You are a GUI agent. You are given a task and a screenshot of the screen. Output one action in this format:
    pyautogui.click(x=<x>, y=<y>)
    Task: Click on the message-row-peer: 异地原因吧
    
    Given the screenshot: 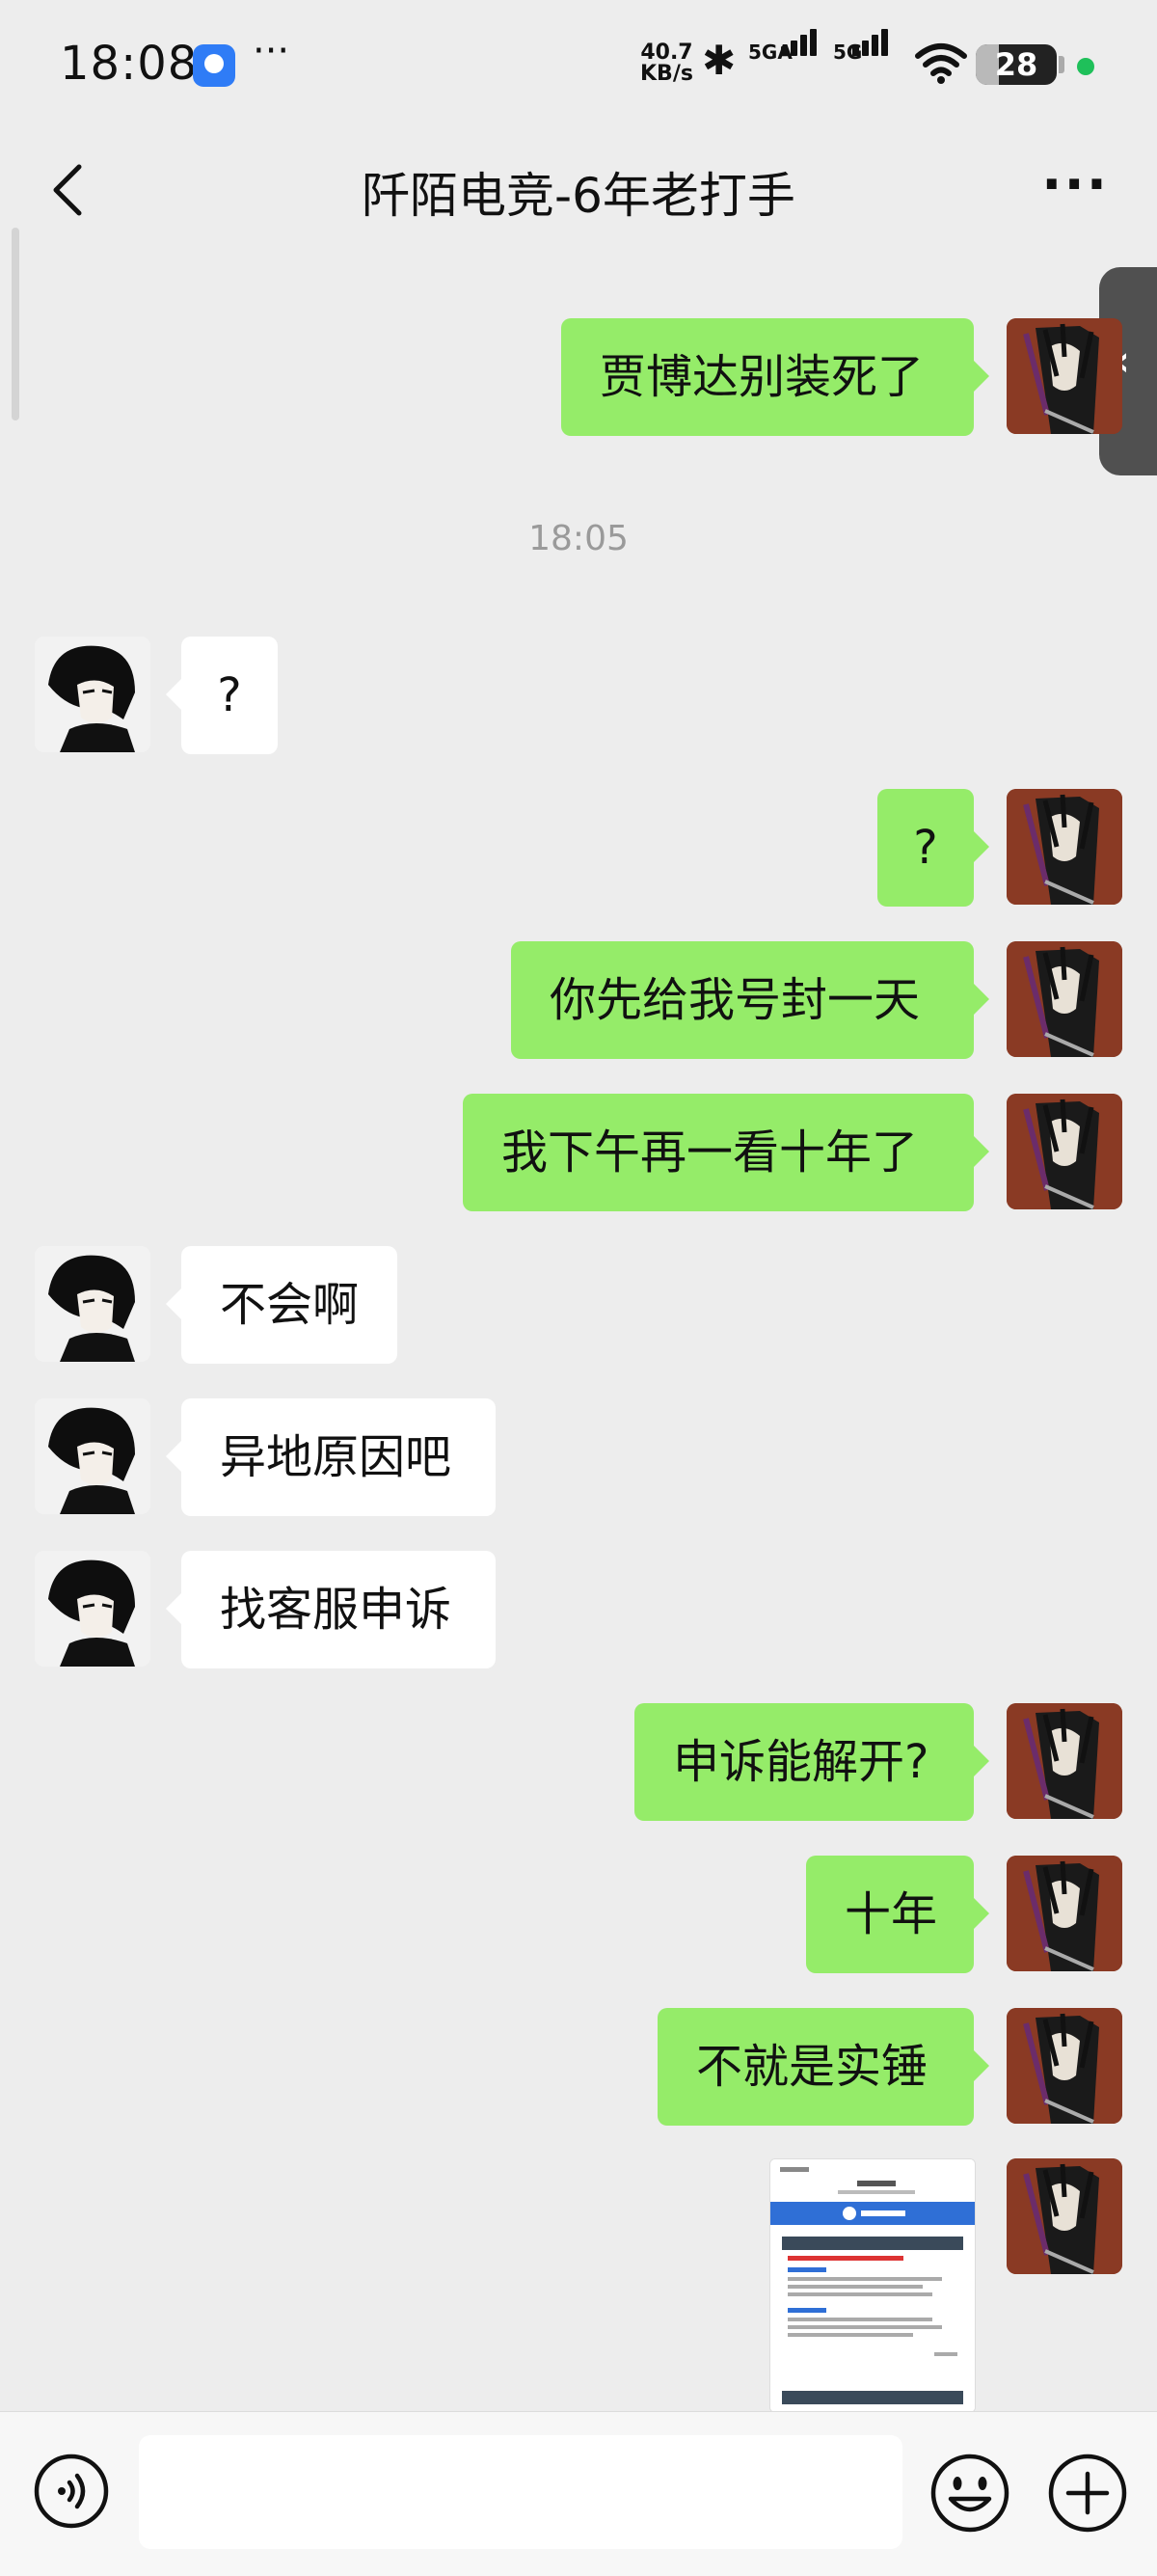 What is the action you would take?
    pyautogui.click(x=578, y=1457)
    